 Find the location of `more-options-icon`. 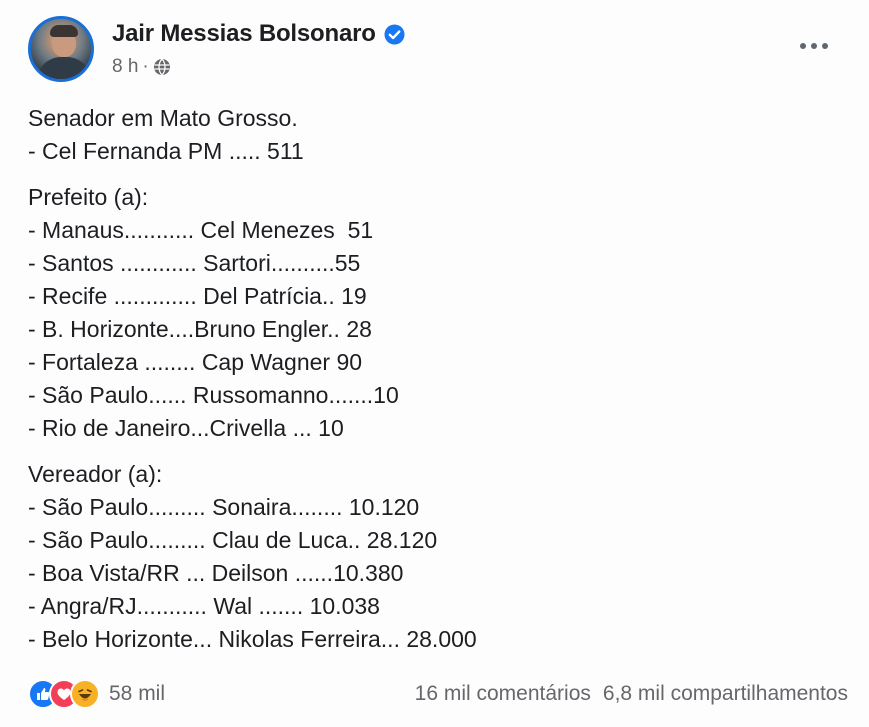

more-options-icon is located at coordinates (814, 46).